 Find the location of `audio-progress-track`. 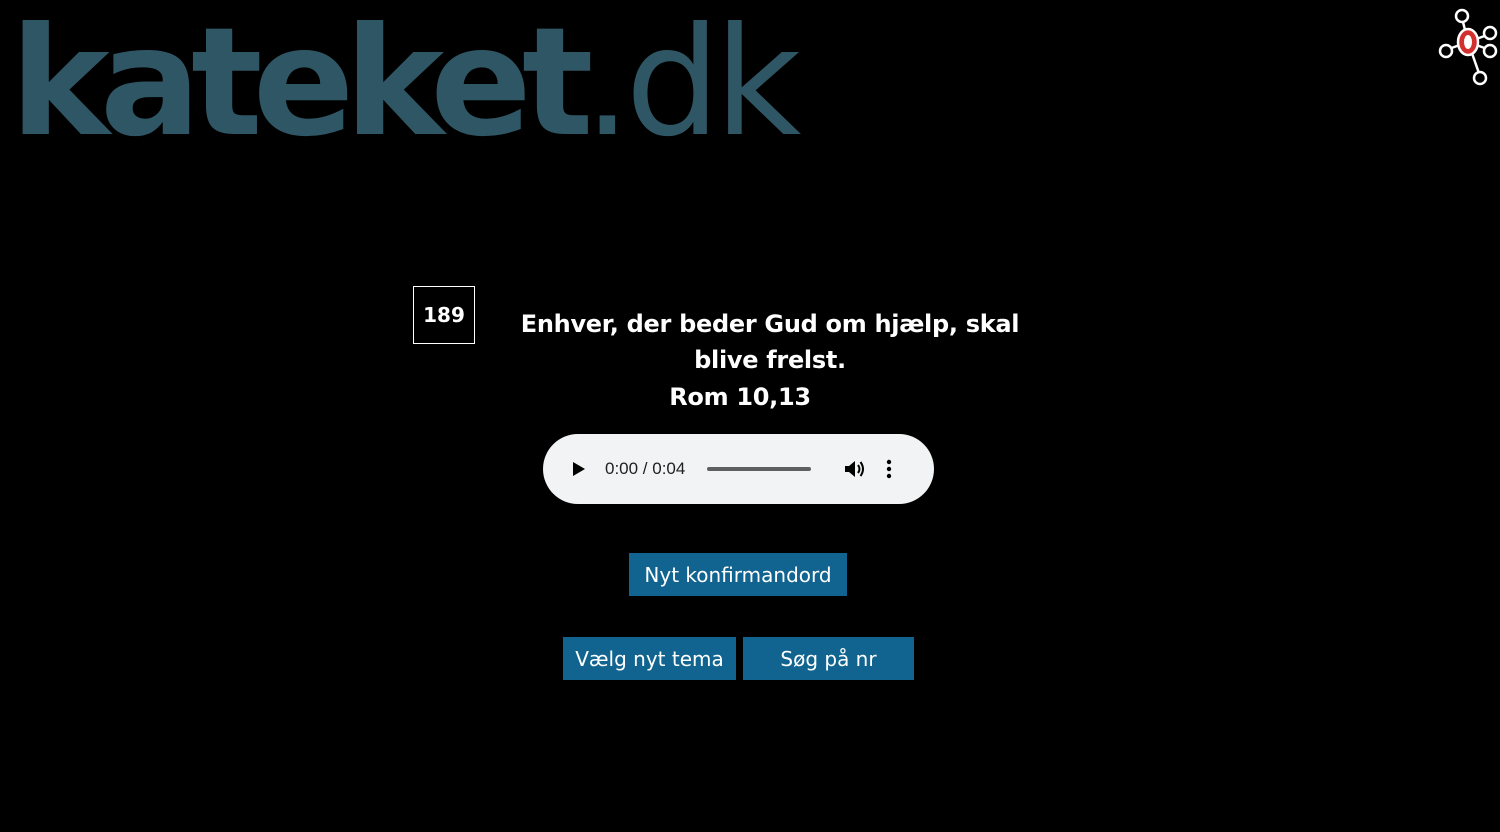

audio-progress-track is located at coordinates (759, 469).